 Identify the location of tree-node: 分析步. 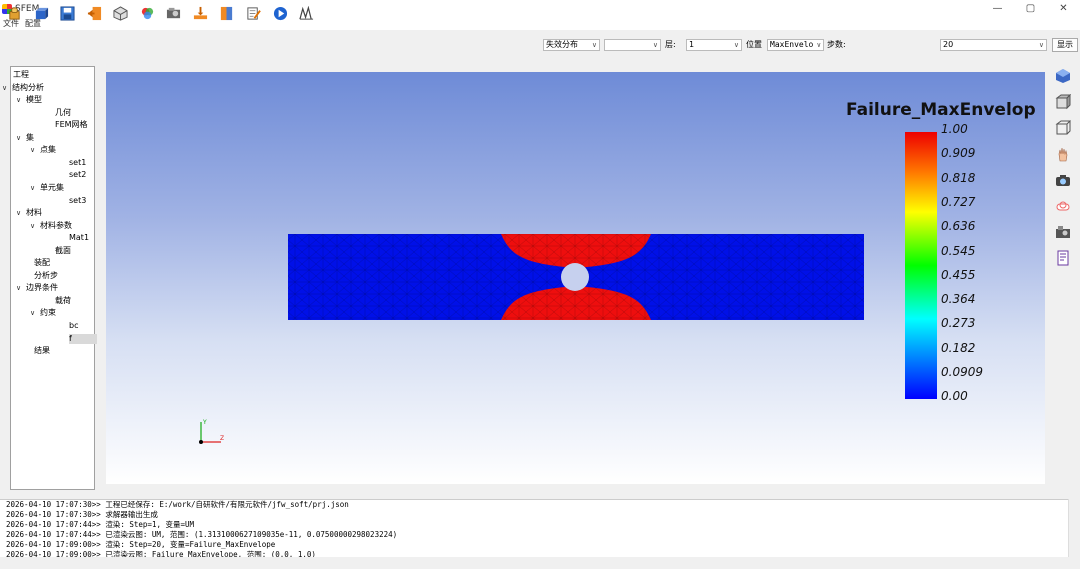
(46, 276).